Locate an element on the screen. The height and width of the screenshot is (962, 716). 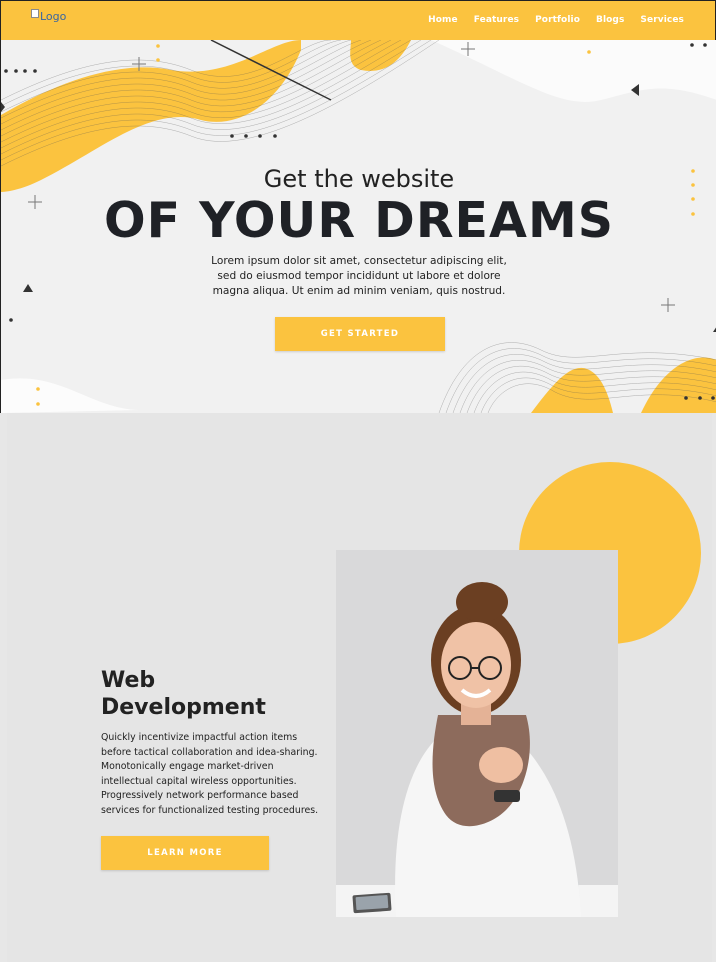
logo: Logo is located at coordinates (49, 16).